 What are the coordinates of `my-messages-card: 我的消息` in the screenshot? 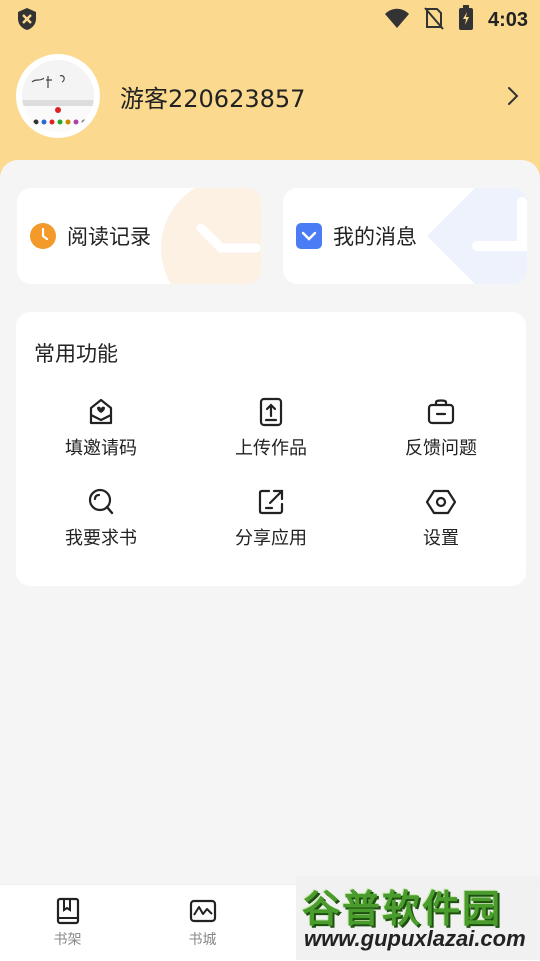 It's located at (405, 236).